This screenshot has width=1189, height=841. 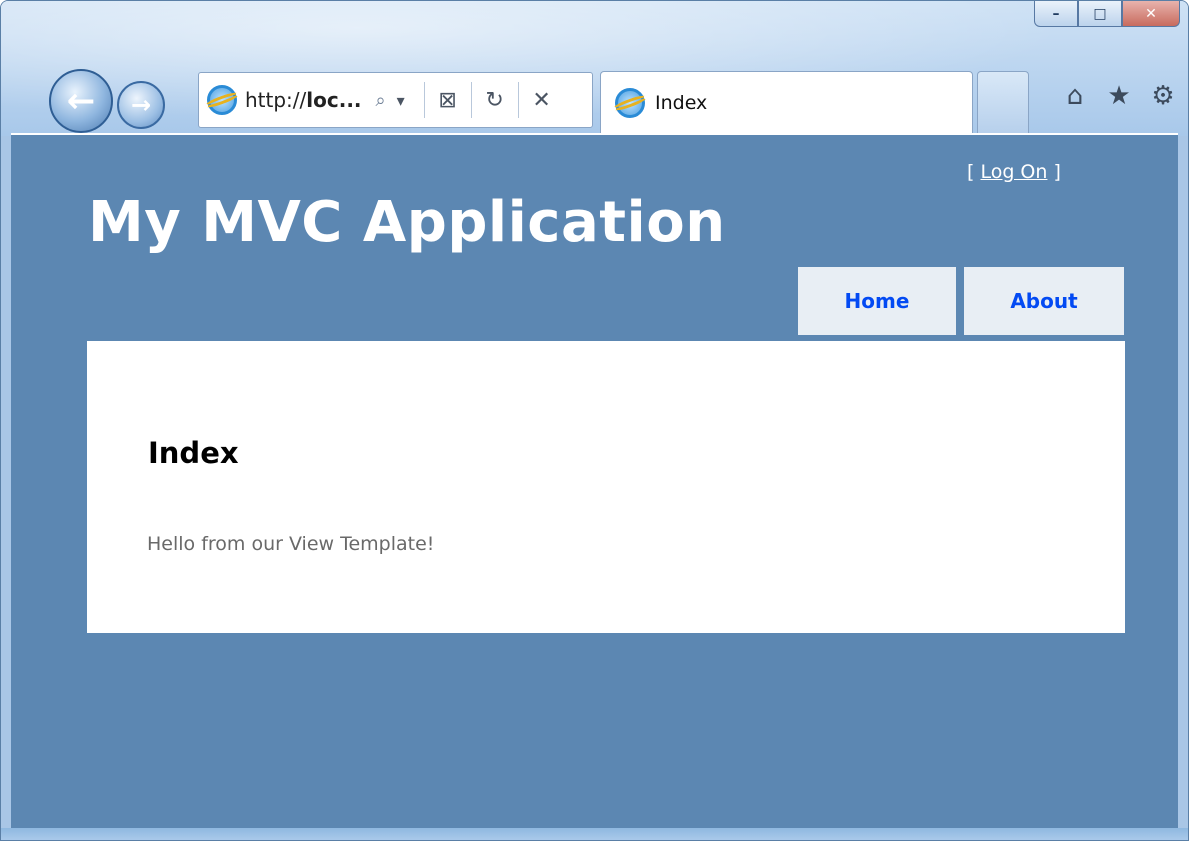 What do you see at coordinates (630, 102) in the screenshot?
I see `ie-tab-icon` at bounding box center [630, 102].